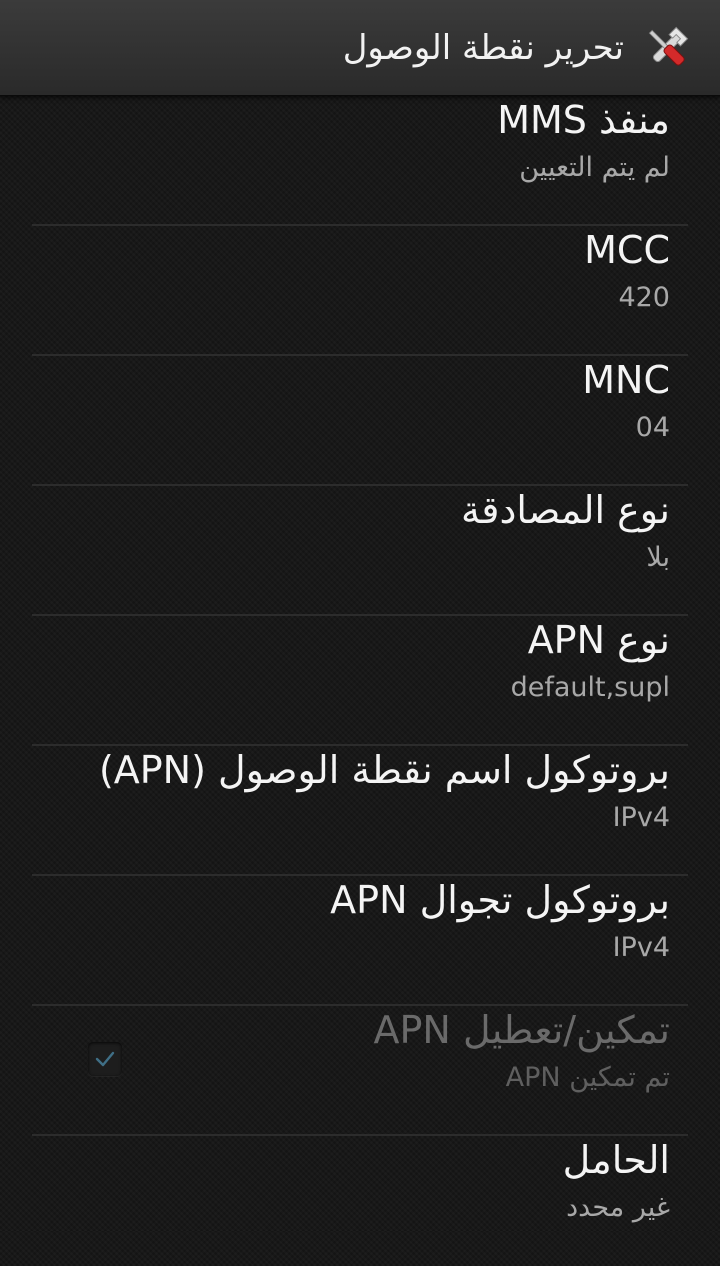  What do you see at coordinates (627, 250) in the screenshot?
I see `item-label: MCC` at bounding box center [627, 250].